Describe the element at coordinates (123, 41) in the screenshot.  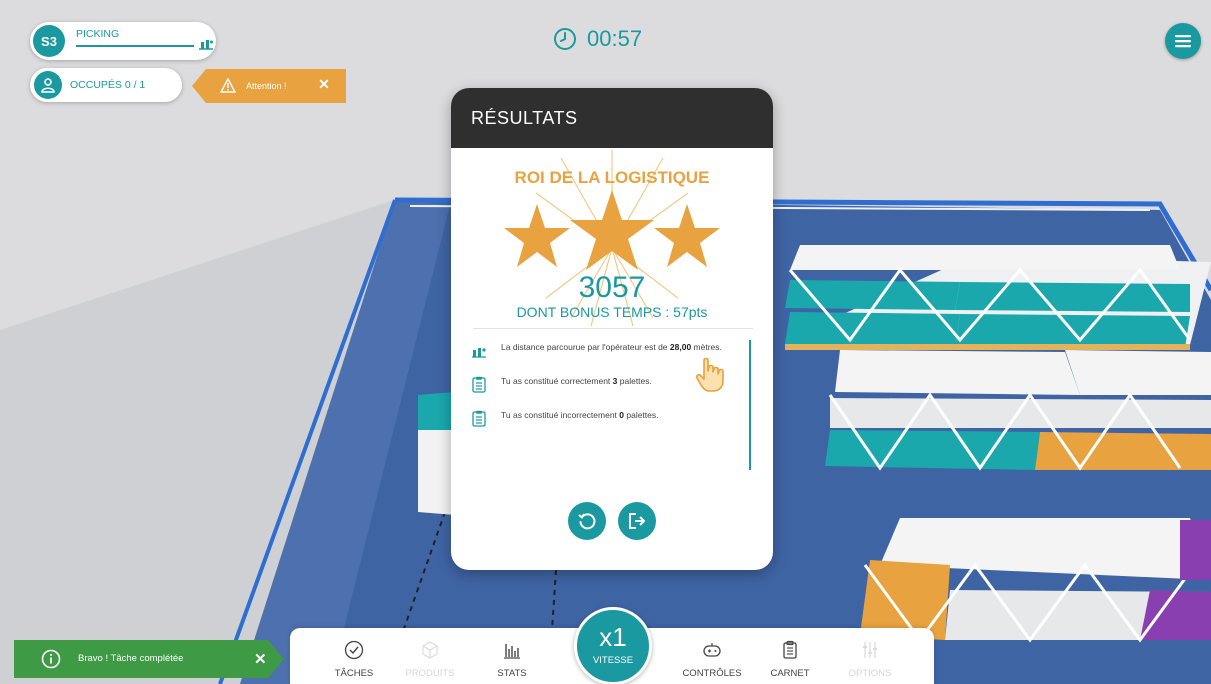
I see `station-indicator: S3 PICKING` at that location.